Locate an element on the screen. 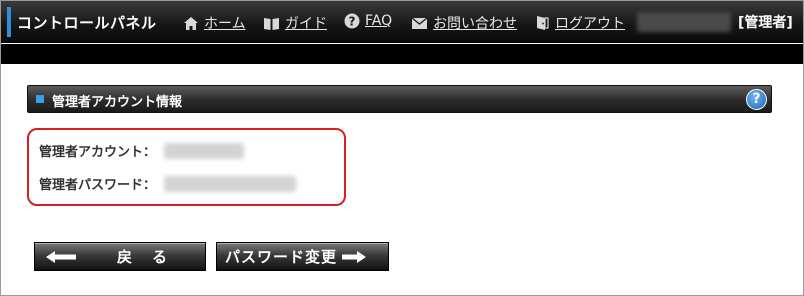  help-icon: ? is located at coordinates (756, 99).